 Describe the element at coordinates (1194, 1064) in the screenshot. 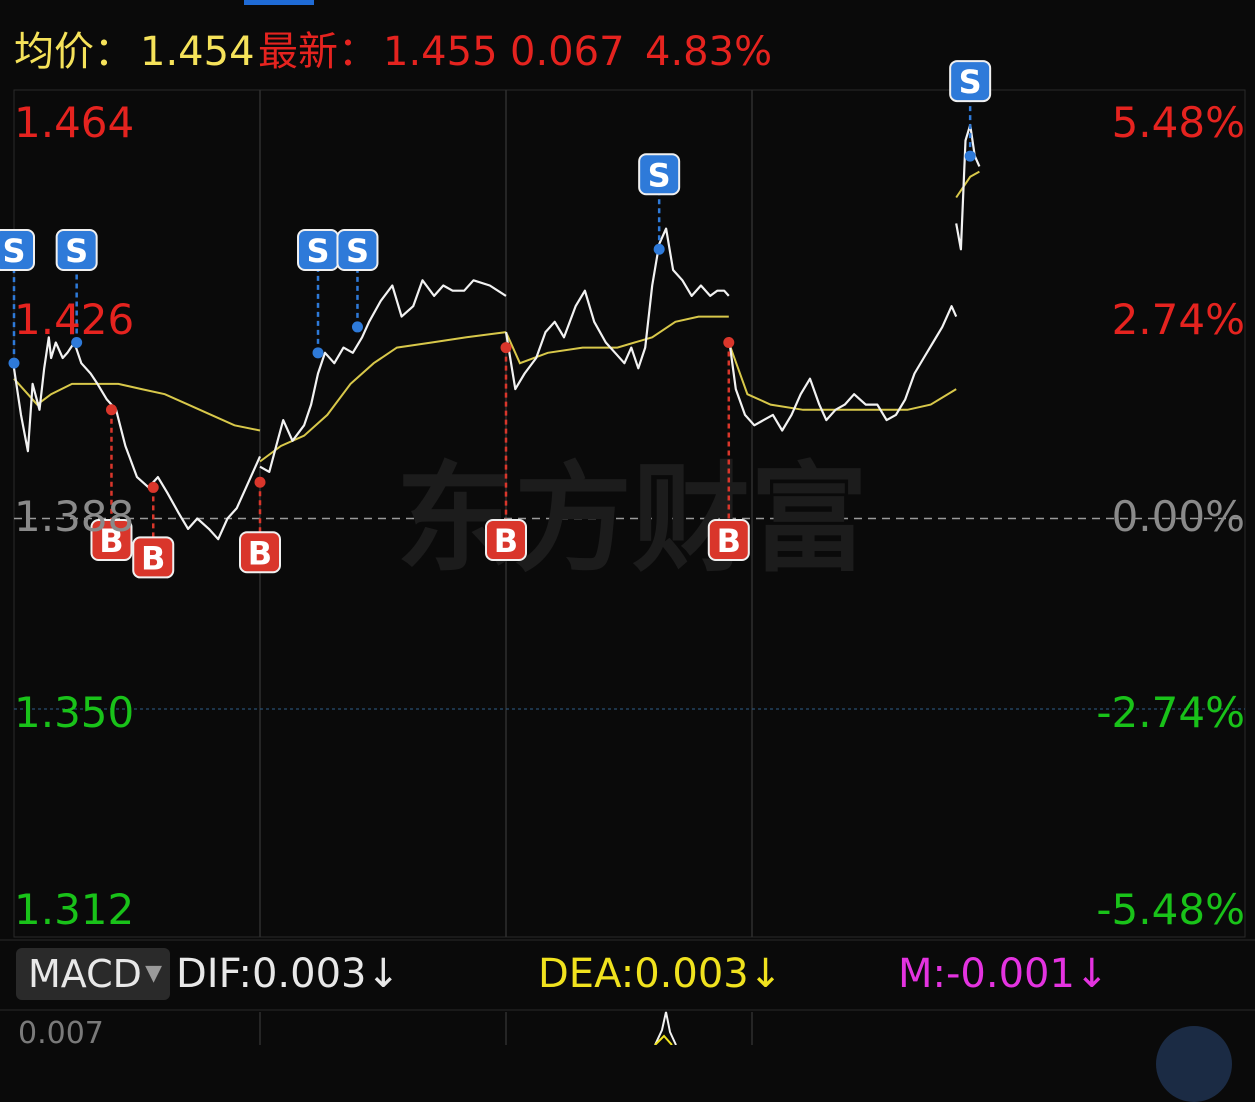

I see `floating-action-button` at that location.